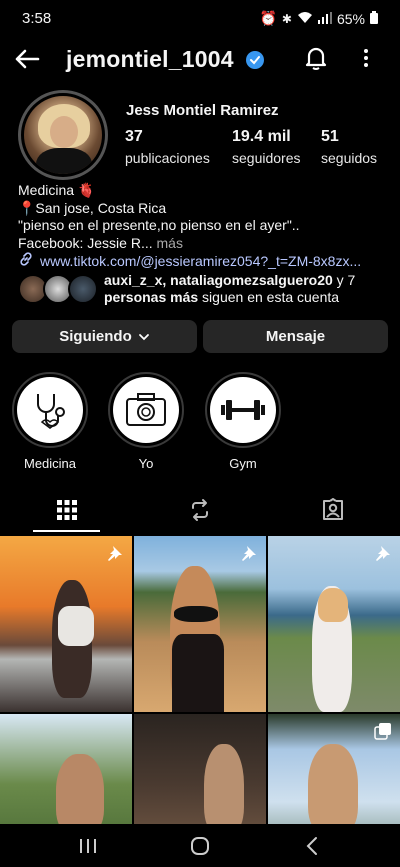 The image size is (400, 867). Describe the element at coordinates (349, 158) in the screenshot. I see `stat-label: seguidos` at that location.